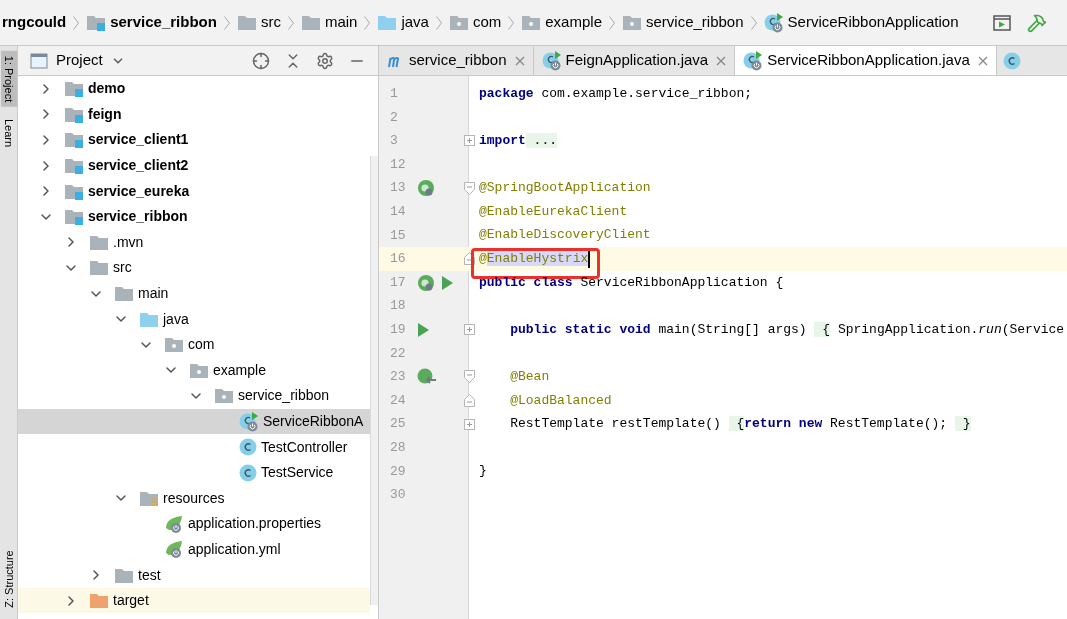 The width and height of the screenshot is (1067, 619). What do you see at coordinates (138, 140) in the screenshot?
I see `tree-item-label: service_client1` at bounding box center [138, 140].